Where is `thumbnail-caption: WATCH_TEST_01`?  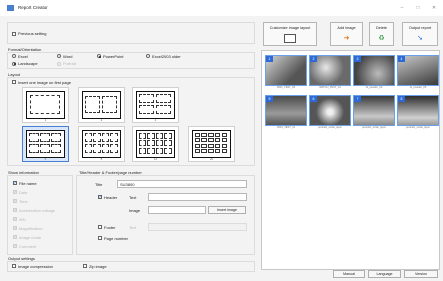
thumbnail-caption: WATCH_TEST_01 is located at coordinates (330, 87).